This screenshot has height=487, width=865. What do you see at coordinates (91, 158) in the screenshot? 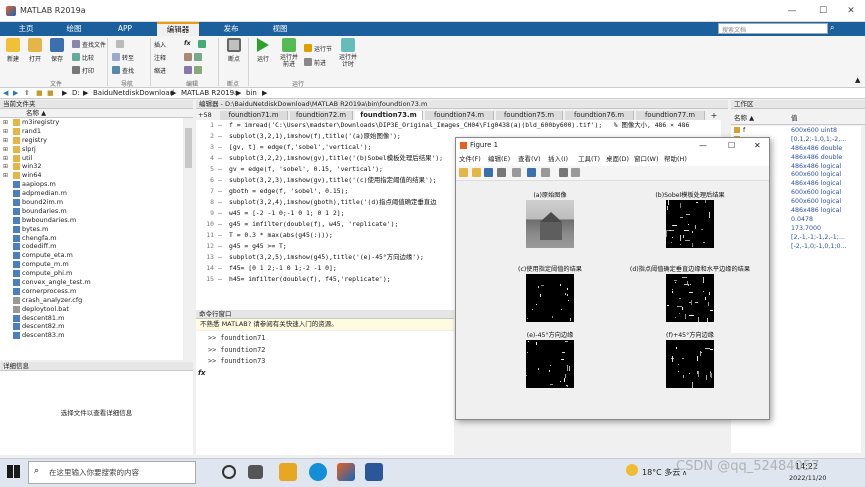
I see `list-item: ⊞ util` at bounding box center [91, 158].